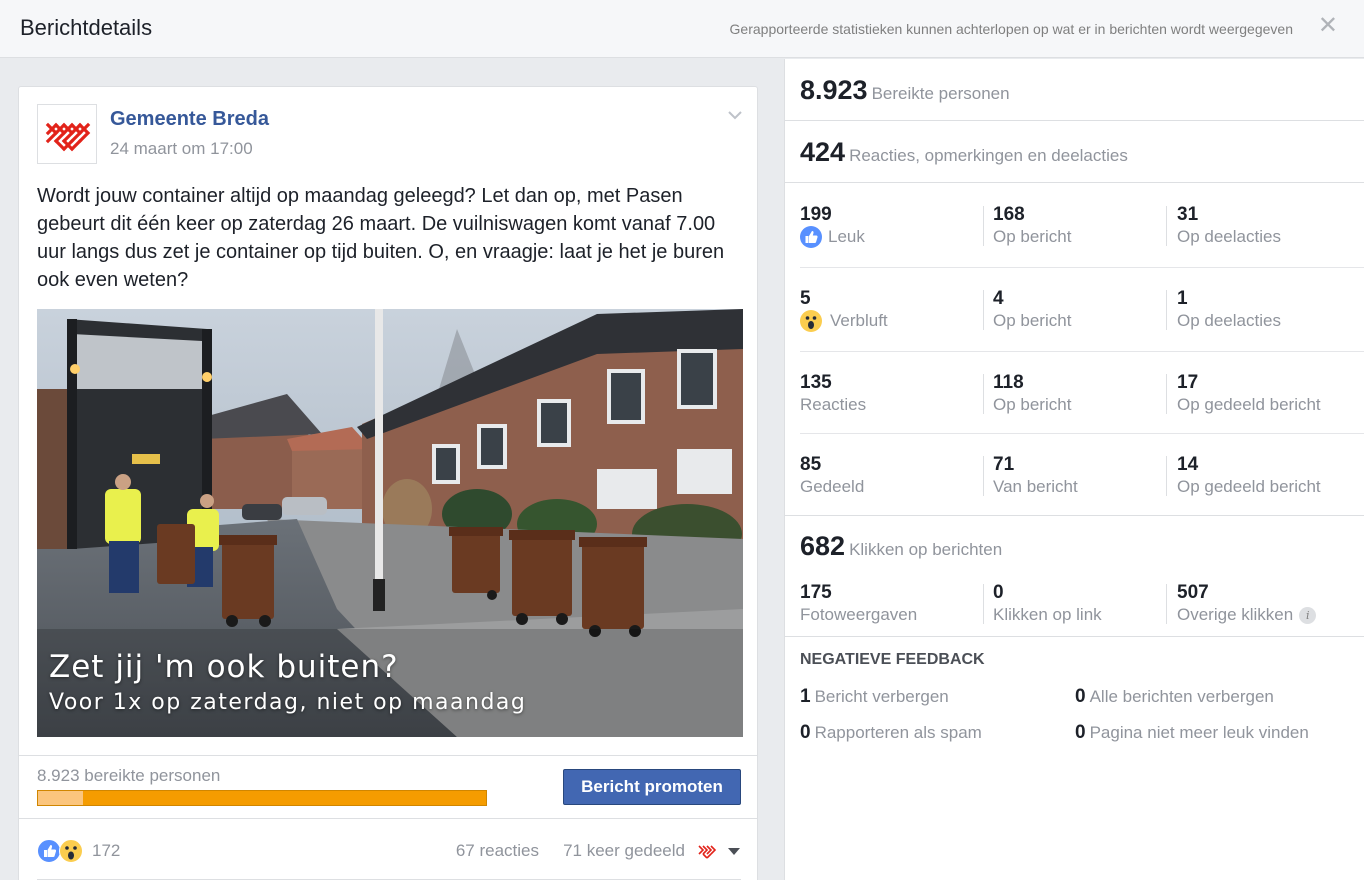 The image size is (1364, 880). Describe the element at coordinates (805, 298) in the screenshot. I see `wow-value: 5` at that location.